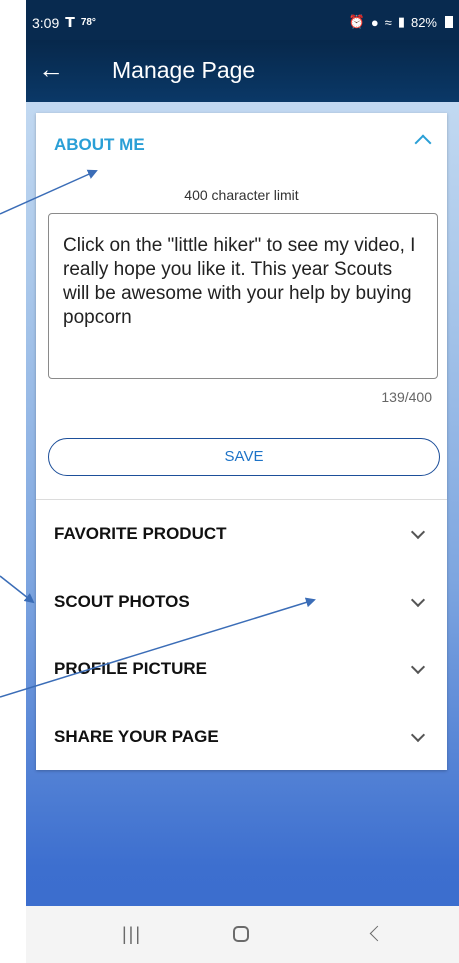 This screenshot has width=459, height=963. What do you see at coordinates (374, 22) in the screenshot?
I see `location-icon: ●` at bounding box center [374, 22].